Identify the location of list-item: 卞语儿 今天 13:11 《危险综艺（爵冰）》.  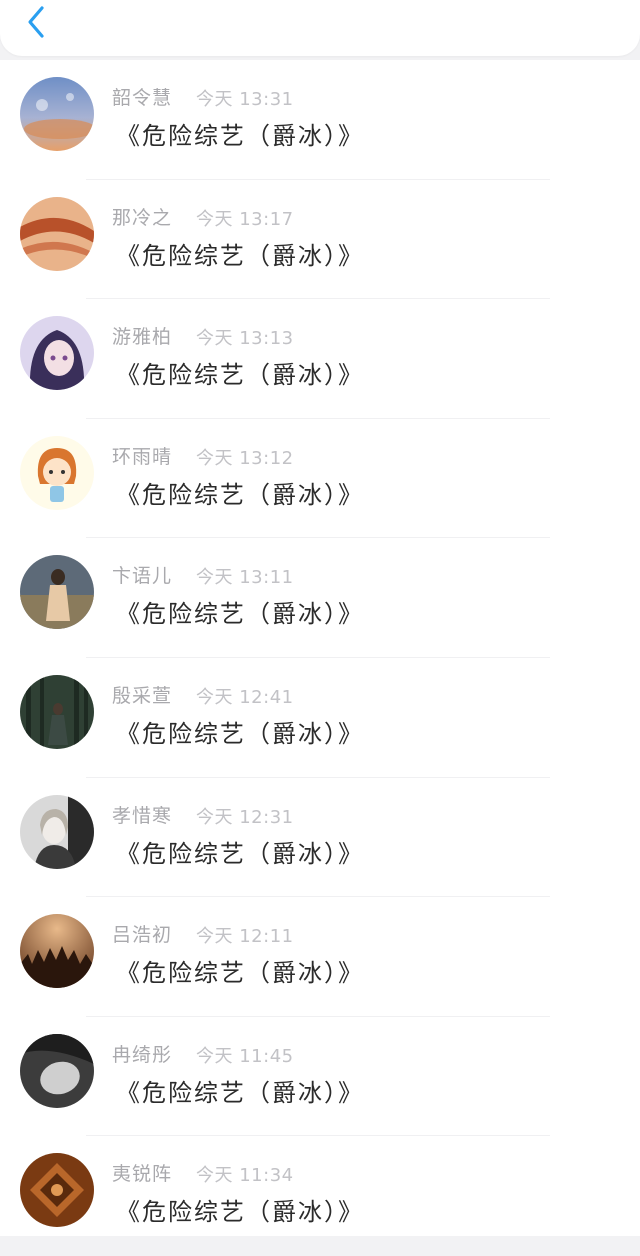
(320, 598).